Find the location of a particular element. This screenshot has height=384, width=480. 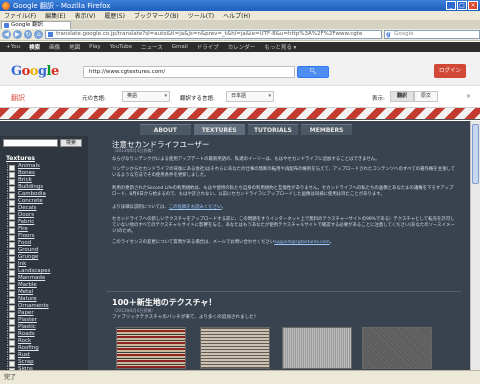

category-item: Ground is located at coordinates (46, 251).